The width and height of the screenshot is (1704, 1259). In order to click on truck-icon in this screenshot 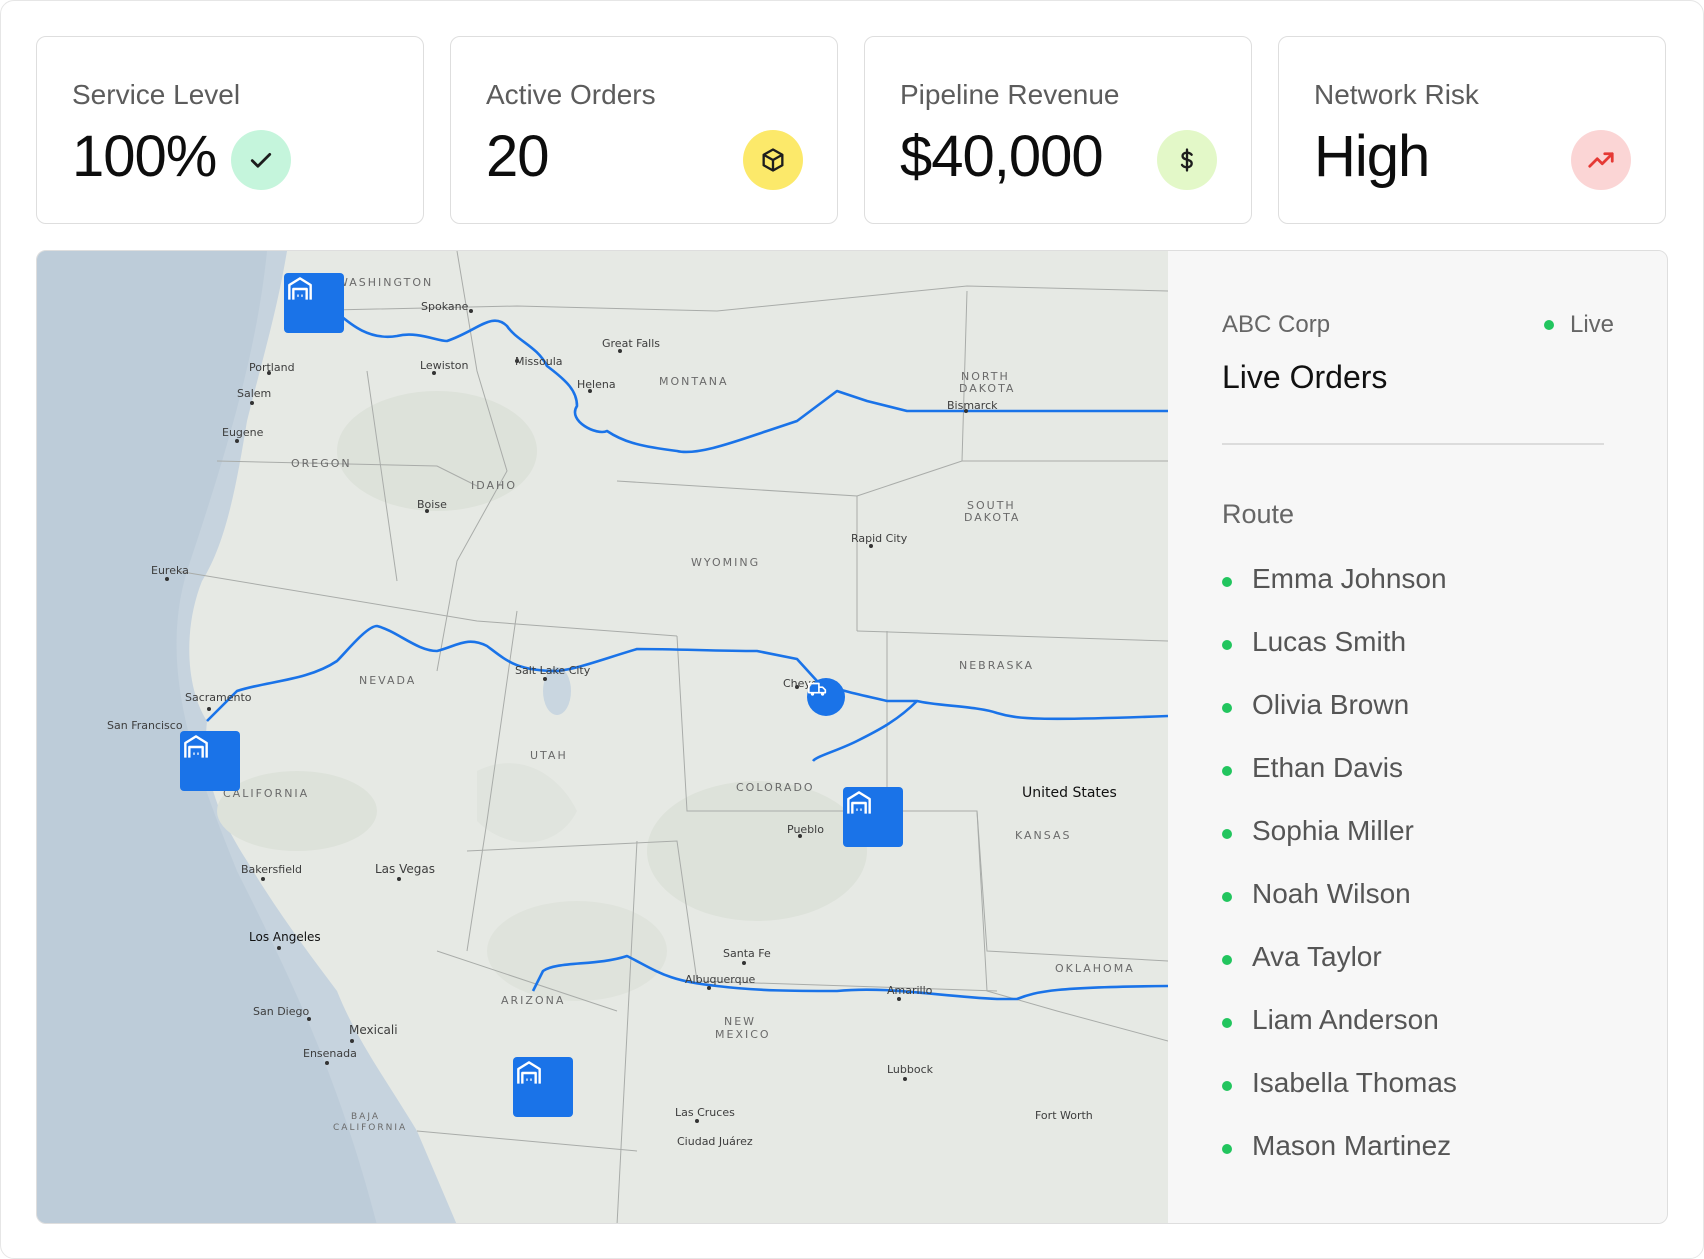, I will do `click(826, 697)`.